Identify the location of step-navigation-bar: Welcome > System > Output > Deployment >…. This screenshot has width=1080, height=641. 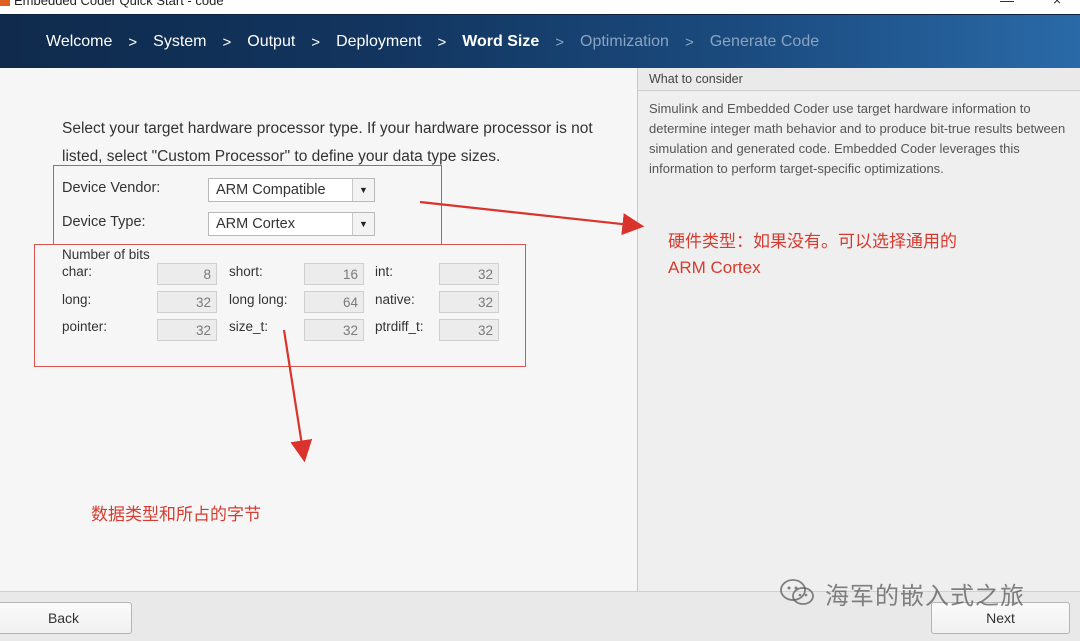
(540, 41).